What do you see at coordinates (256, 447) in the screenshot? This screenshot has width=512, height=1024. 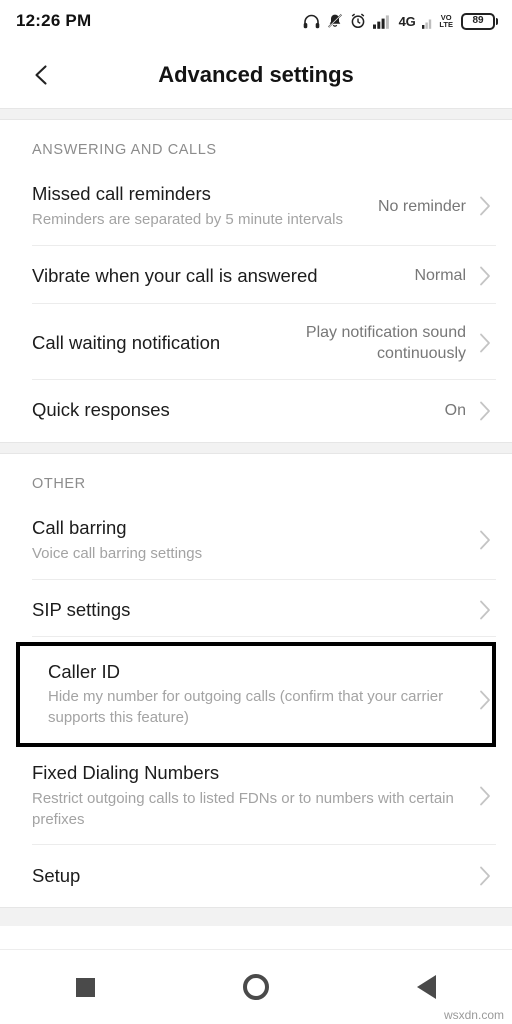 I see `section-separator-other` at bounding box center [256, 447].